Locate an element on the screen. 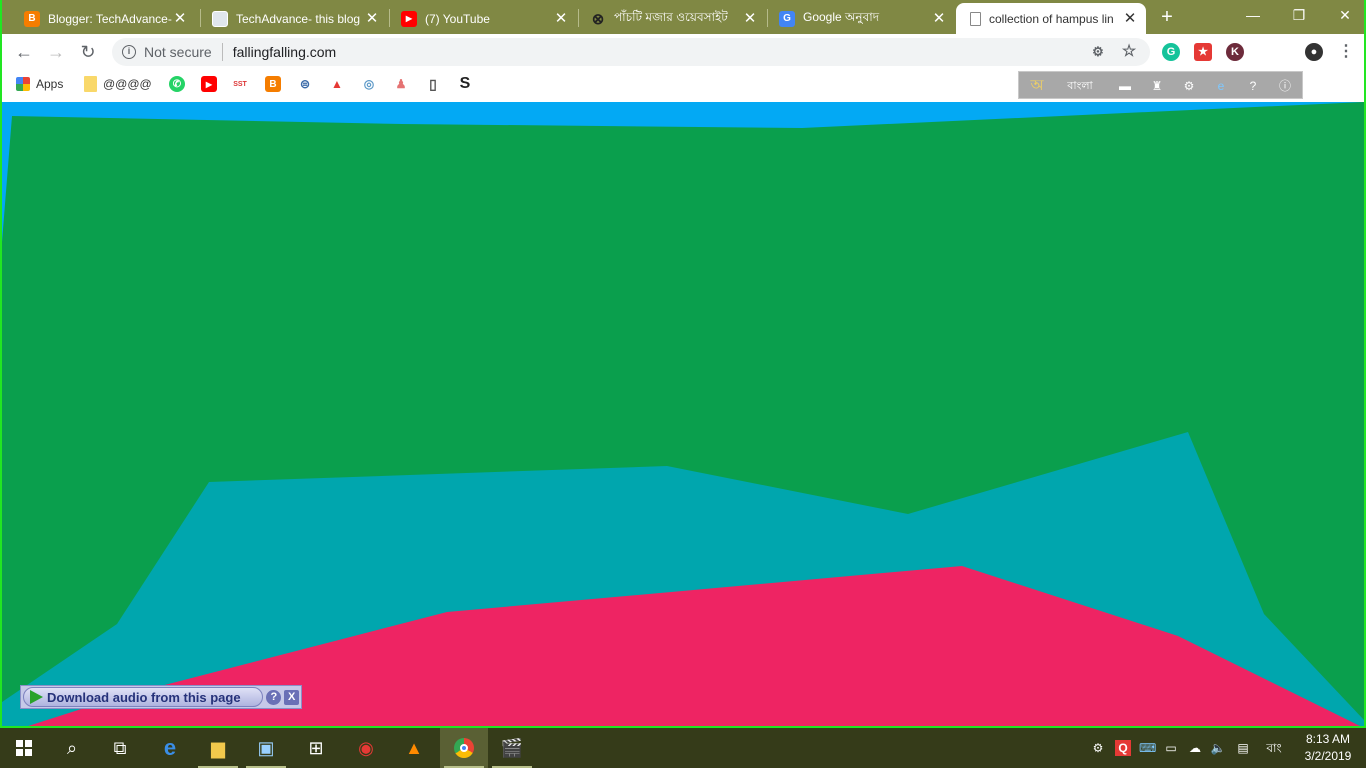 The image size is (1366, 768). tab-title: (7) YouTube is located at coordinates (457, 18).